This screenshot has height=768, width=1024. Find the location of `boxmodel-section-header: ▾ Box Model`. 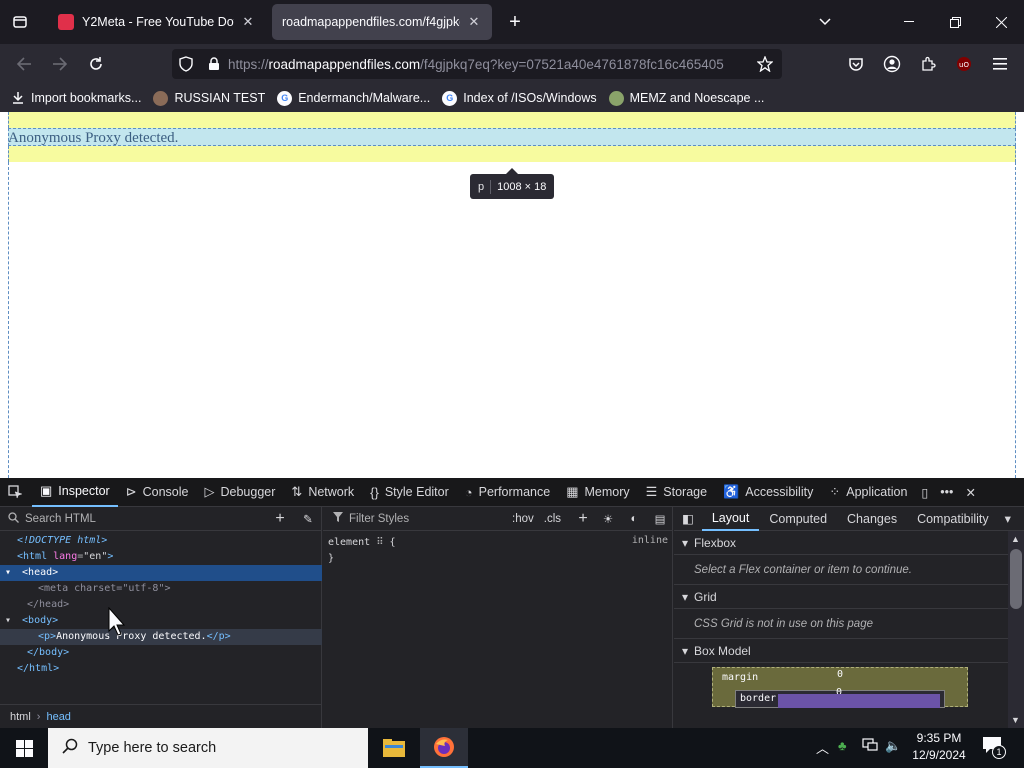

boxmodel-section-header: ▾ Box Model is located at coordinates (841, 651).